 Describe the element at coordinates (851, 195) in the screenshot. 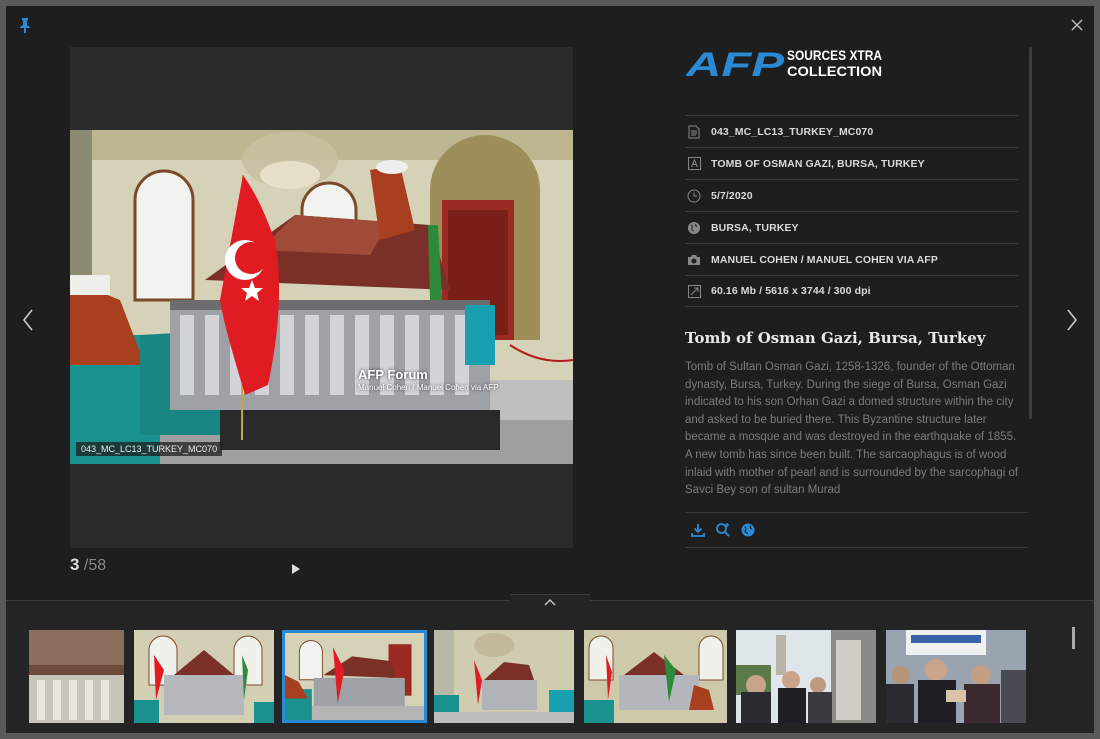

I see `meta-row-date: 5/7/2020` at that location.